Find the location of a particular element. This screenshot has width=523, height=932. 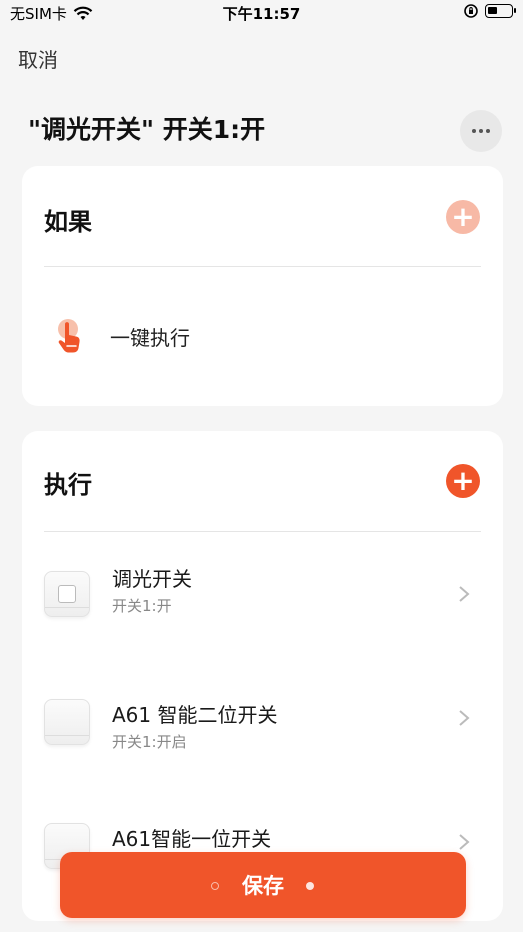

status-time: 下午11:57 is located at coordinates (261, 14).